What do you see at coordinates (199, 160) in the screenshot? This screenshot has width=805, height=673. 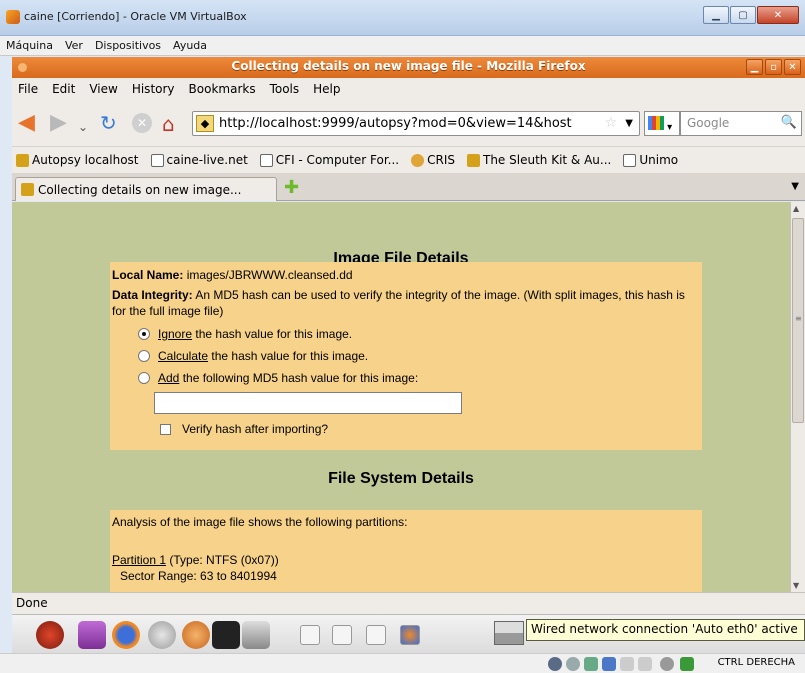 I see `bookmark-caine-live: caine-live.net` at bounding box center [199, 160].